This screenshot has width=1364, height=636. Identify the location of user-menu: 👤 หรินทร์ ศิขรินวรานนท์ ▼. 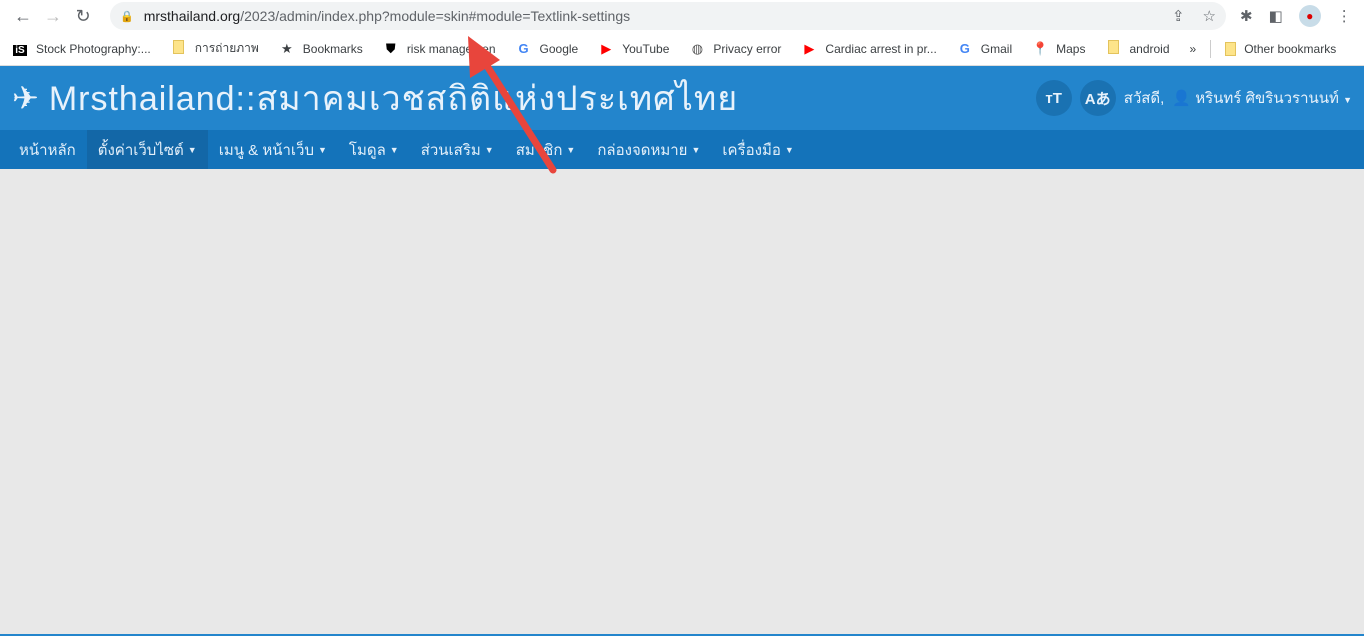
(1262, 98).